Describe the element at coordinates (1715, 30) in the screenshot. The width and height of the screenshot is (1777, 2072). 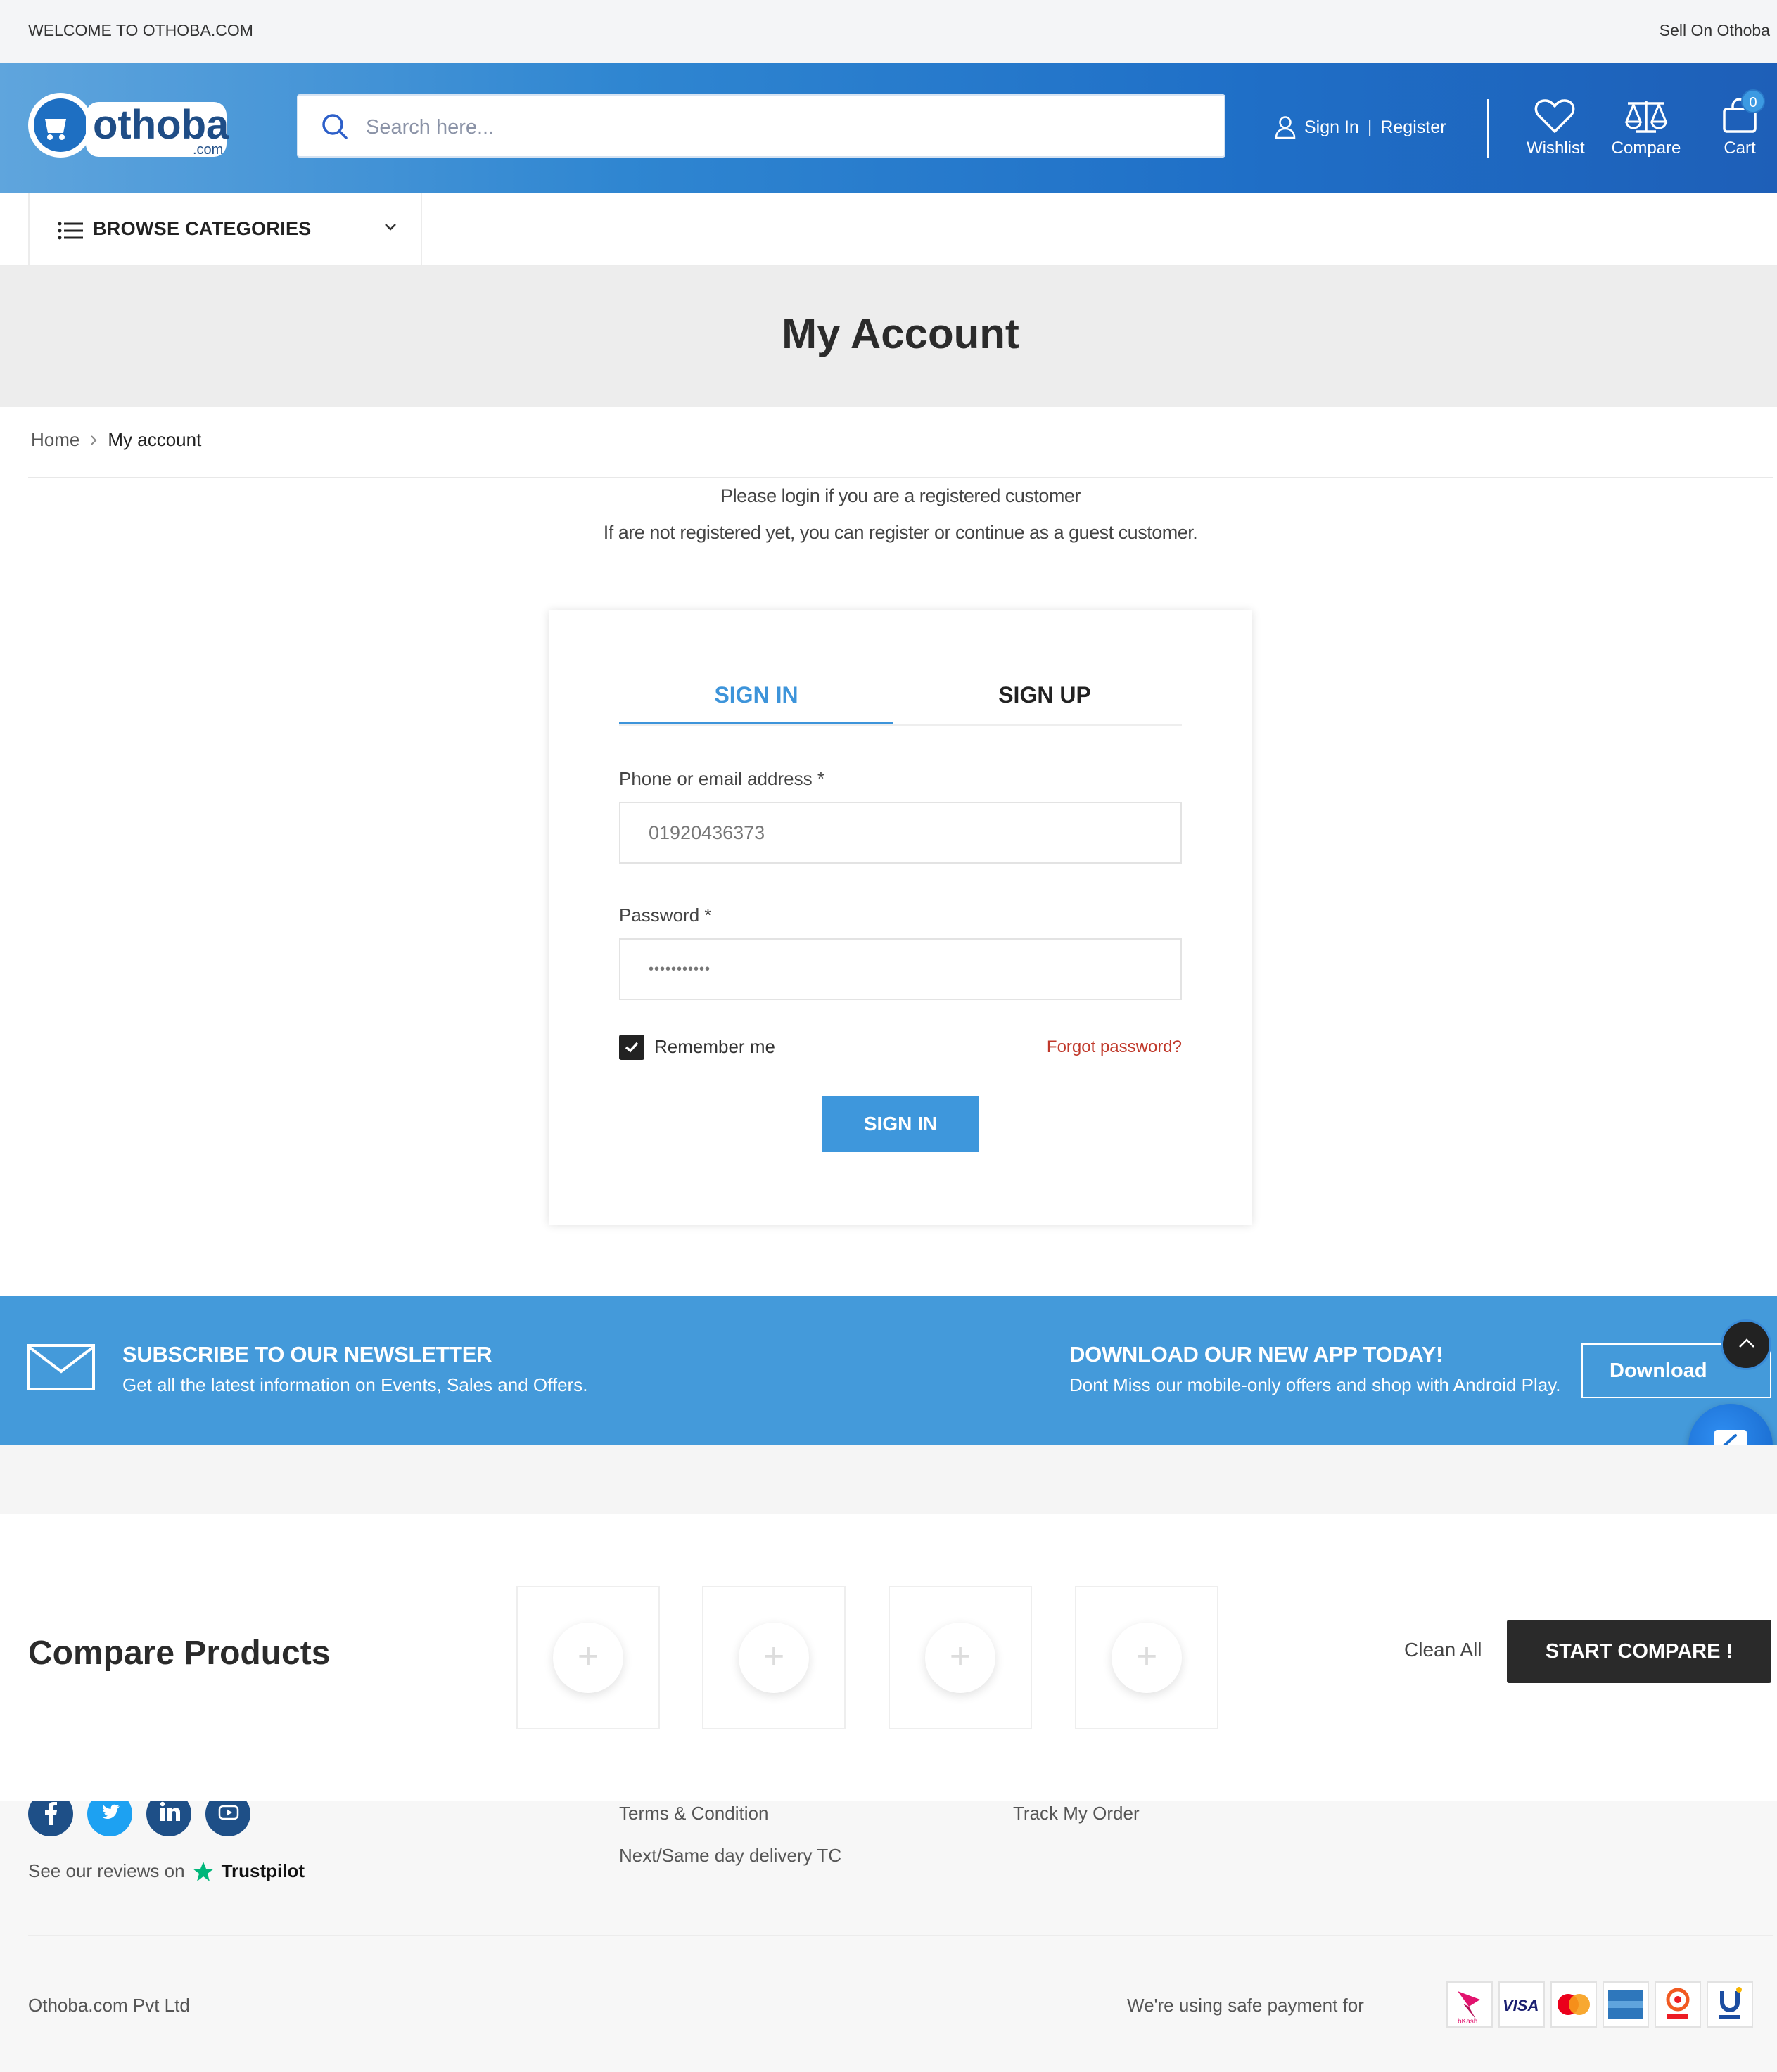
I see `sell-on-othoba-link: Sell On Othoba` at that location.